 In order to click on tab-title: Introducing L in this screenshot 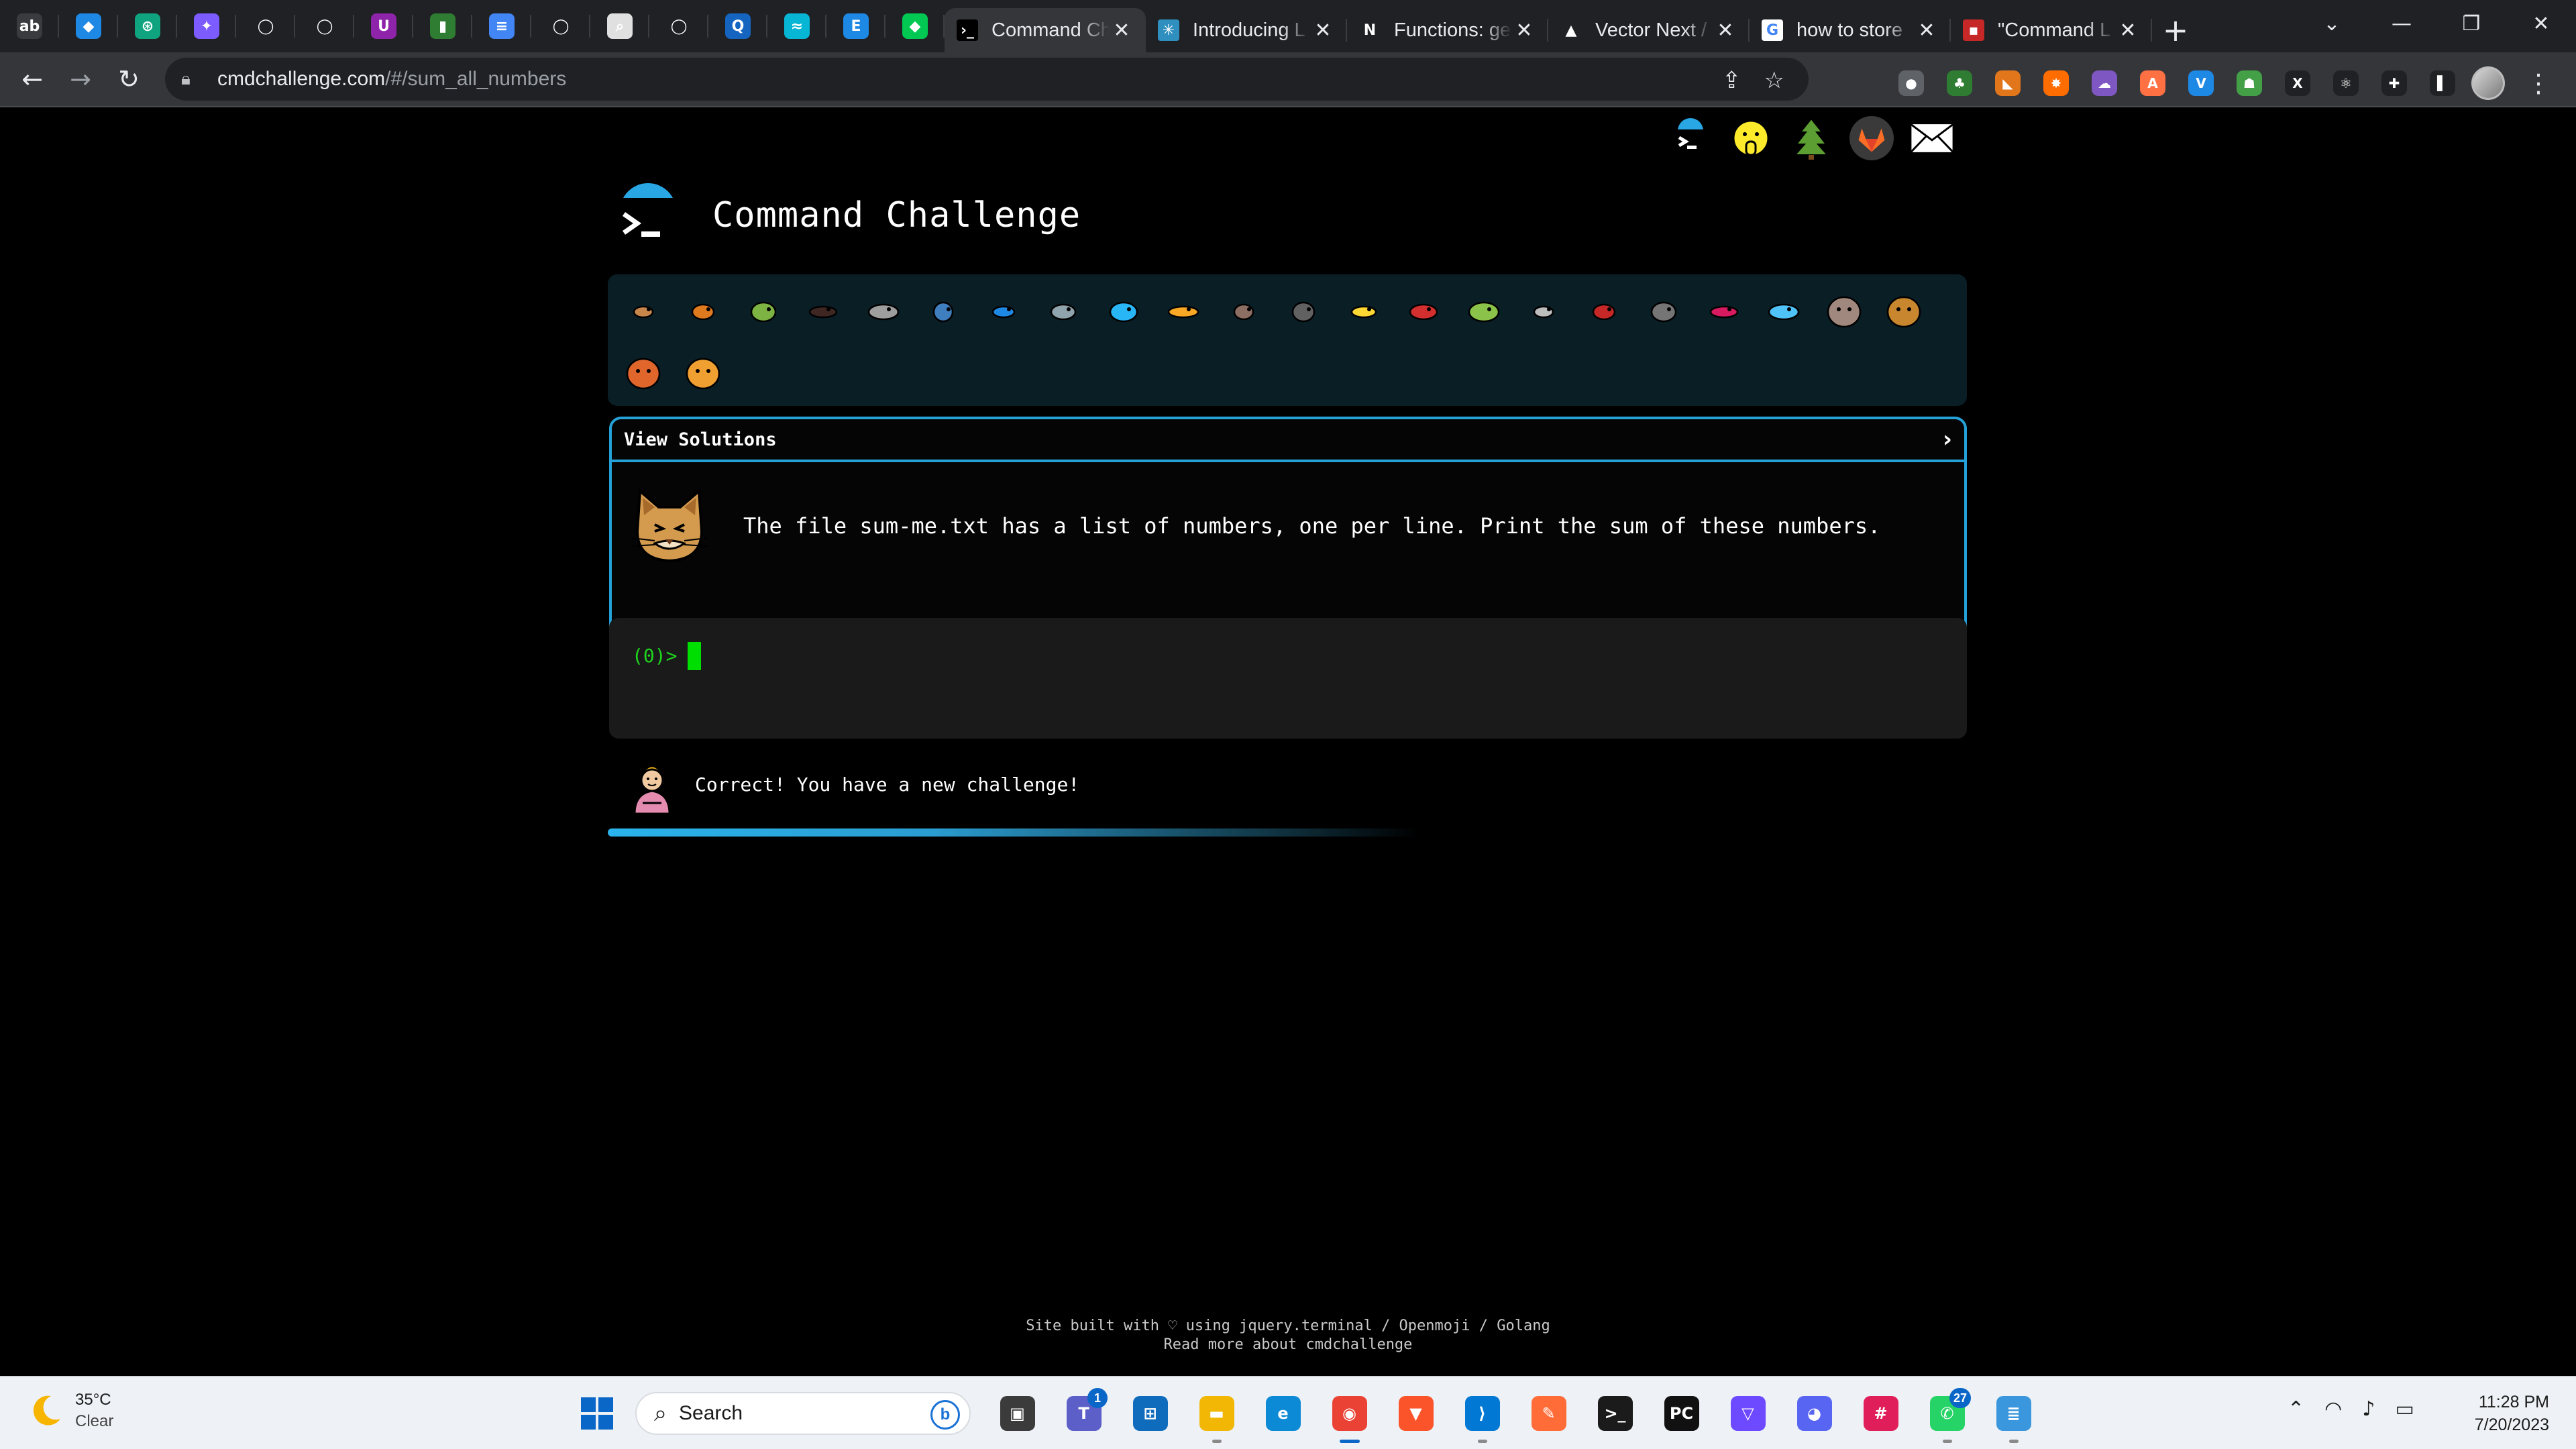, I will do `click(1252, 30)`.